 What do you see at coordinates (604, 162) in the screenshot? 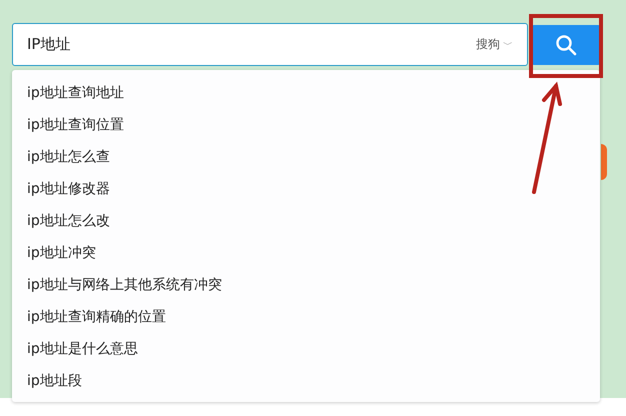
I see `floating-button` at bounding box center [604, 162].